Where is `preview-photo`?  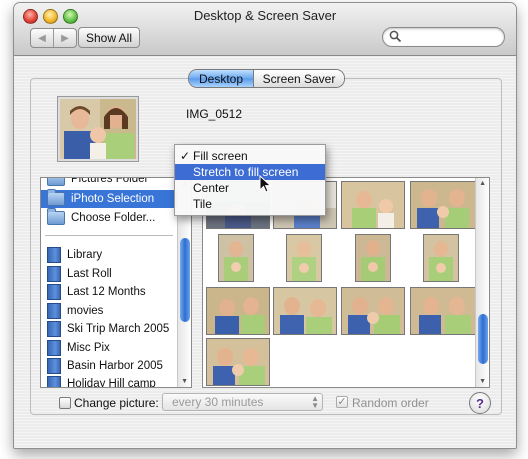
preview-photo is located at coordinates (98, 129).